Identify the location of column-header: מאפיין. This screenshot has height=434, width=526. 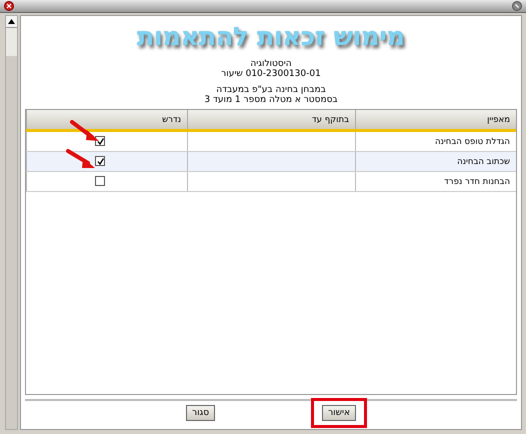
(436, 120).